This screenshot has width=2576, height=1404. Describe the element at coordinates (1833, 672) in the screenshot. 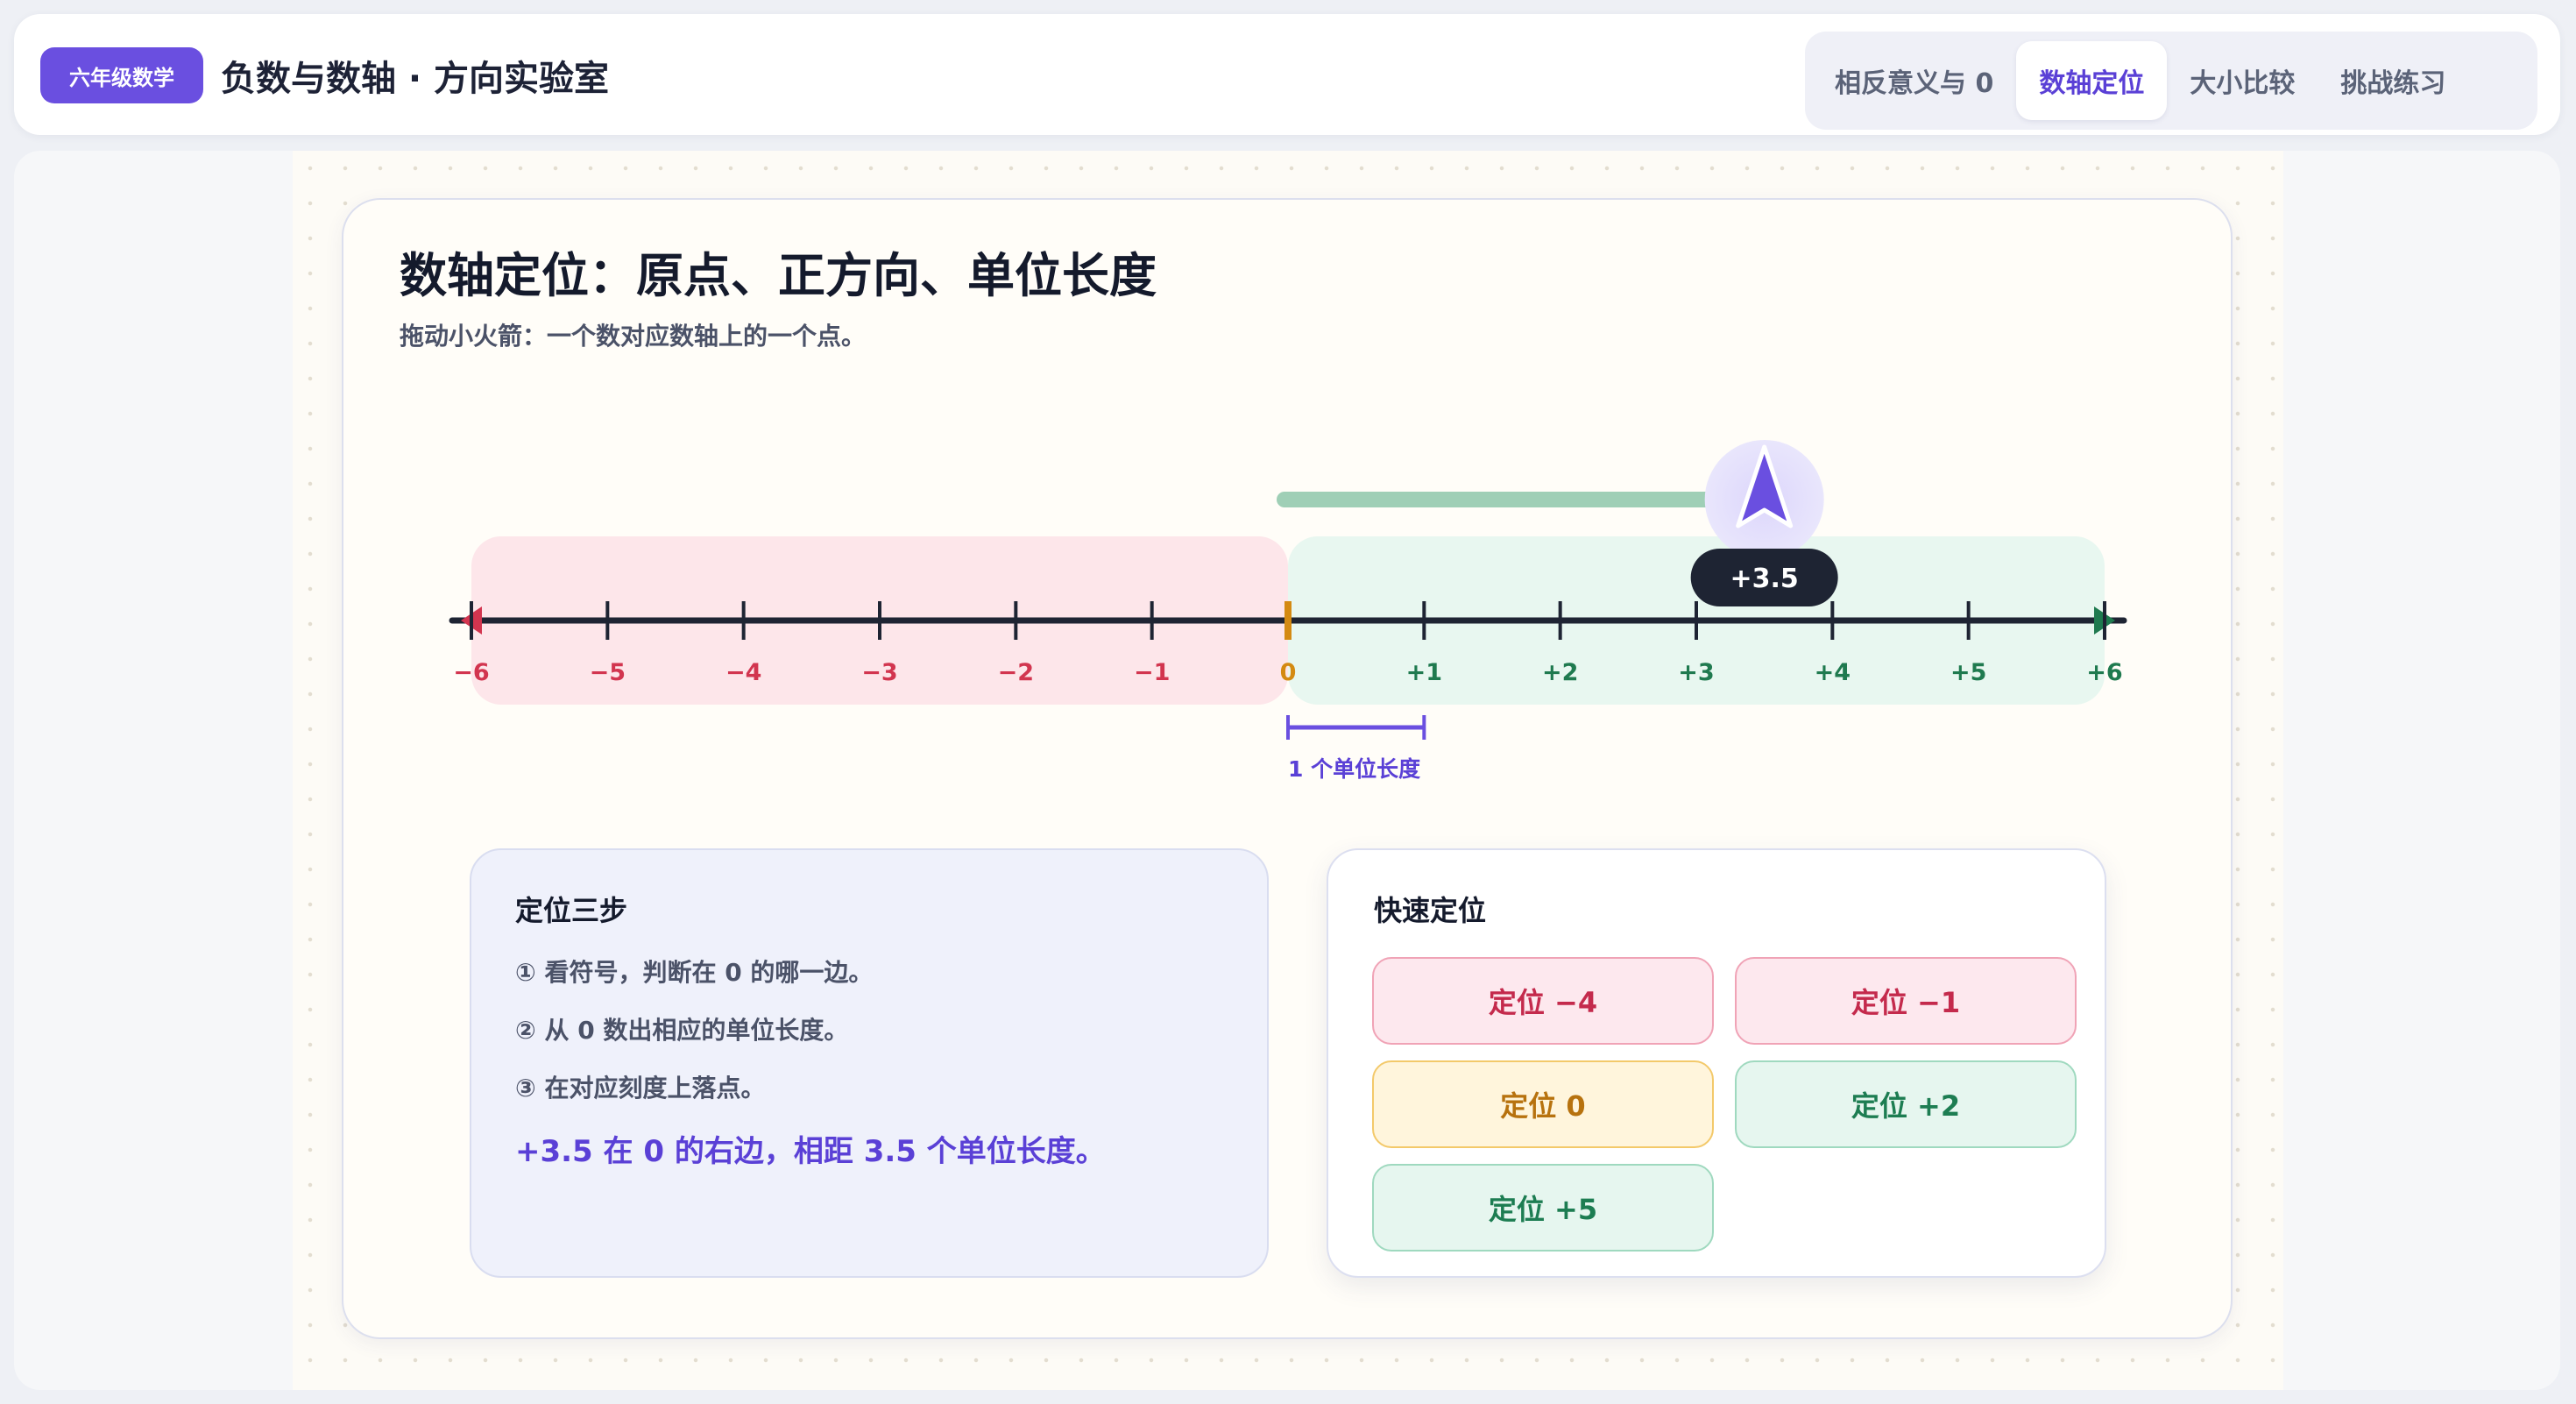

I see `tick-label: +4` at that location.